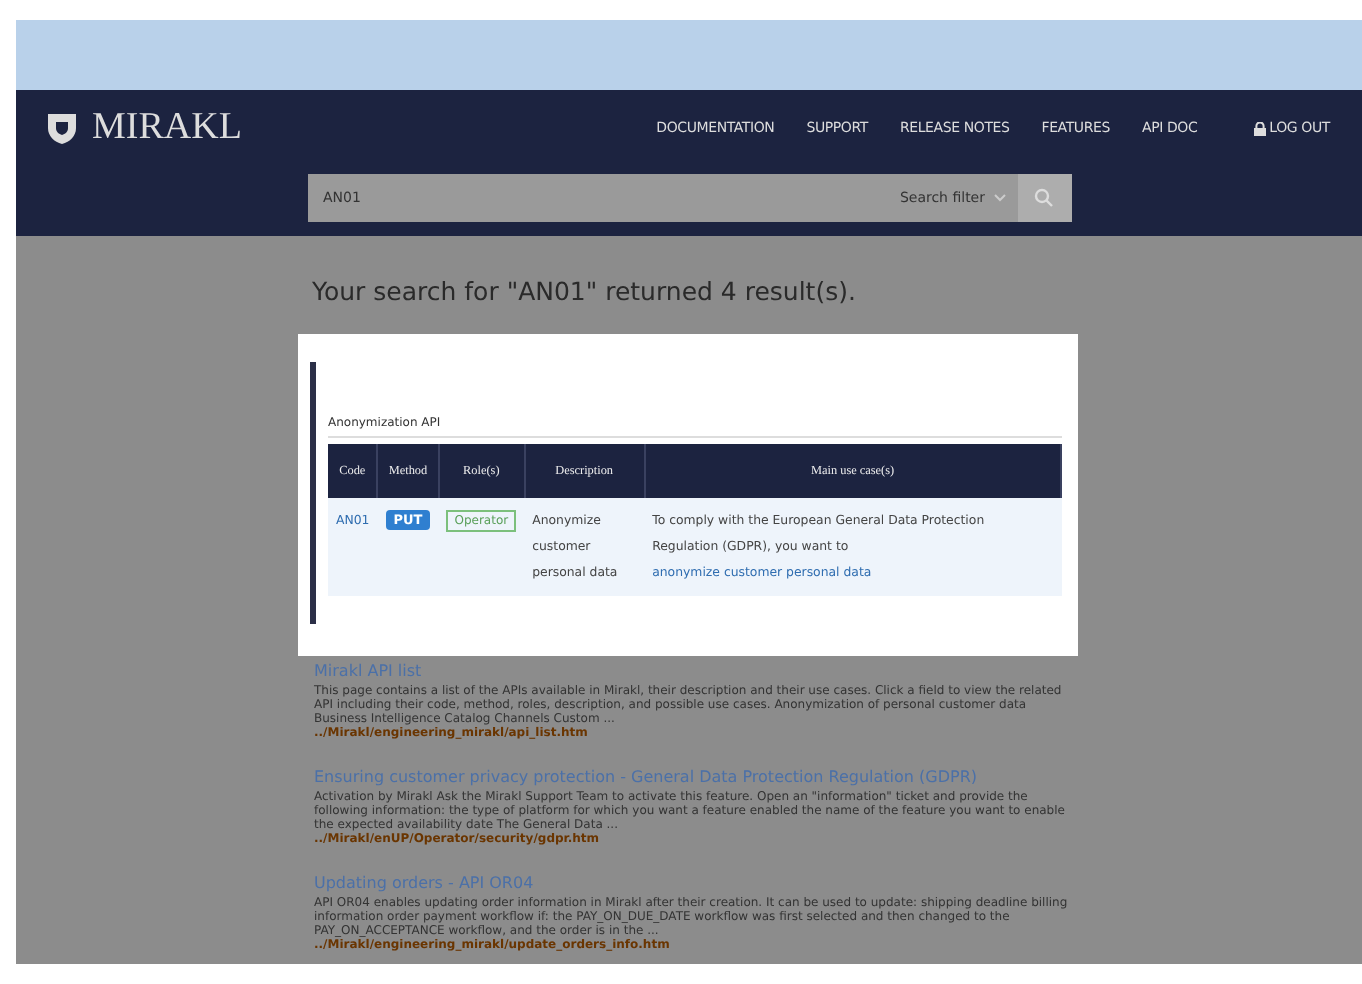 The width and height of the screenshot is (1362, 984). I want to click on search-button, so click(1044, 198).